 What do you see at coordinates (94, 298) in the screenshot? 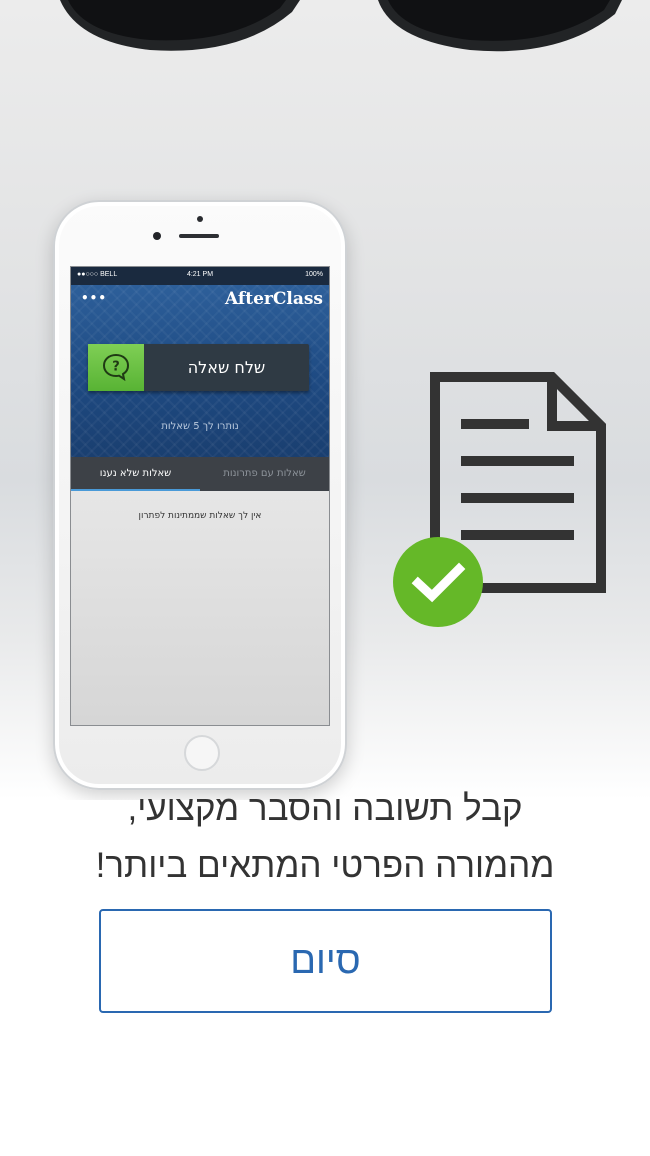
I see `menu-icon: •••` at bounding box center [94, 298].